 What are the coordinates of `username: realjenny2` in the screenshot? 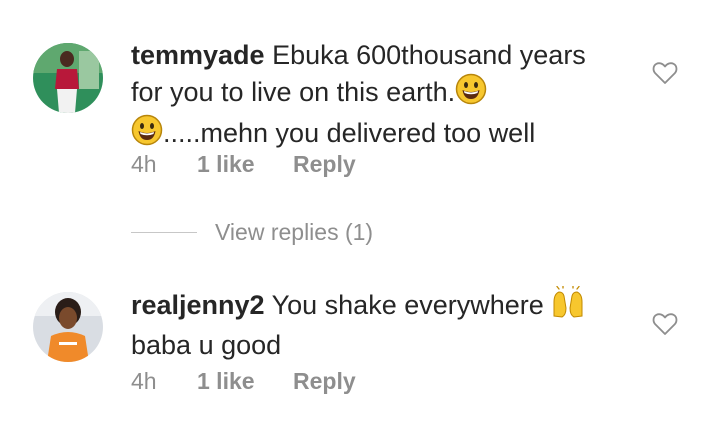 It's located at (198, 305).